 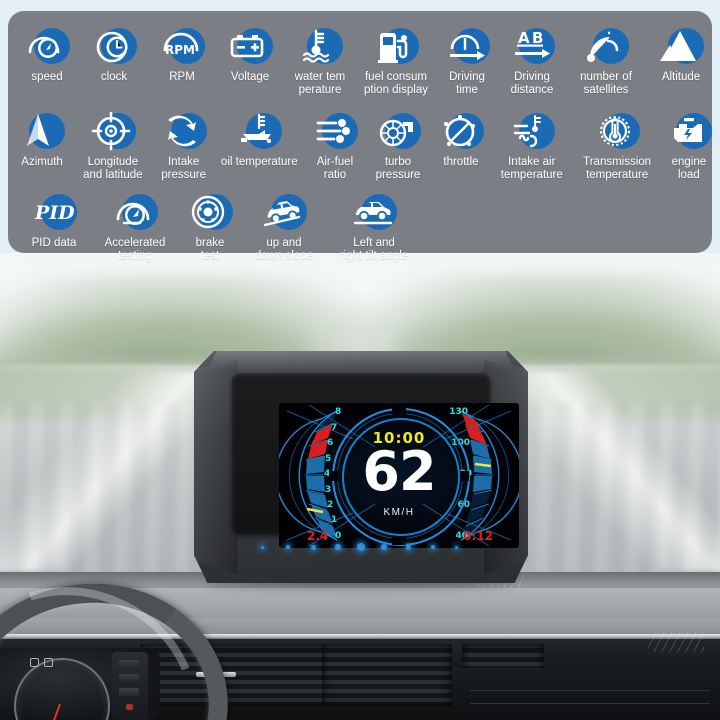 I want to click on feature-item-oil-temperature: oil temperature, so click(x=259, y=144).